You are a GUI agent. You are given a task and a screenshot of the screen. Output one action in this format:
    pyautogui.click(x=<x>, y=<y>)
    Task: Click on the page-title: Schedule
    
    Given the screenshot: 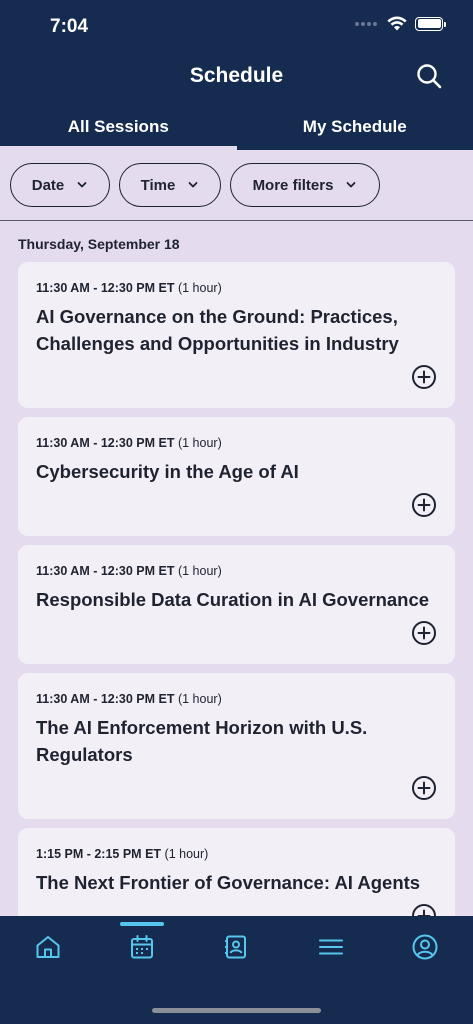 What is the action you would take?
    pyautogui.click(x=236, y=75)
    